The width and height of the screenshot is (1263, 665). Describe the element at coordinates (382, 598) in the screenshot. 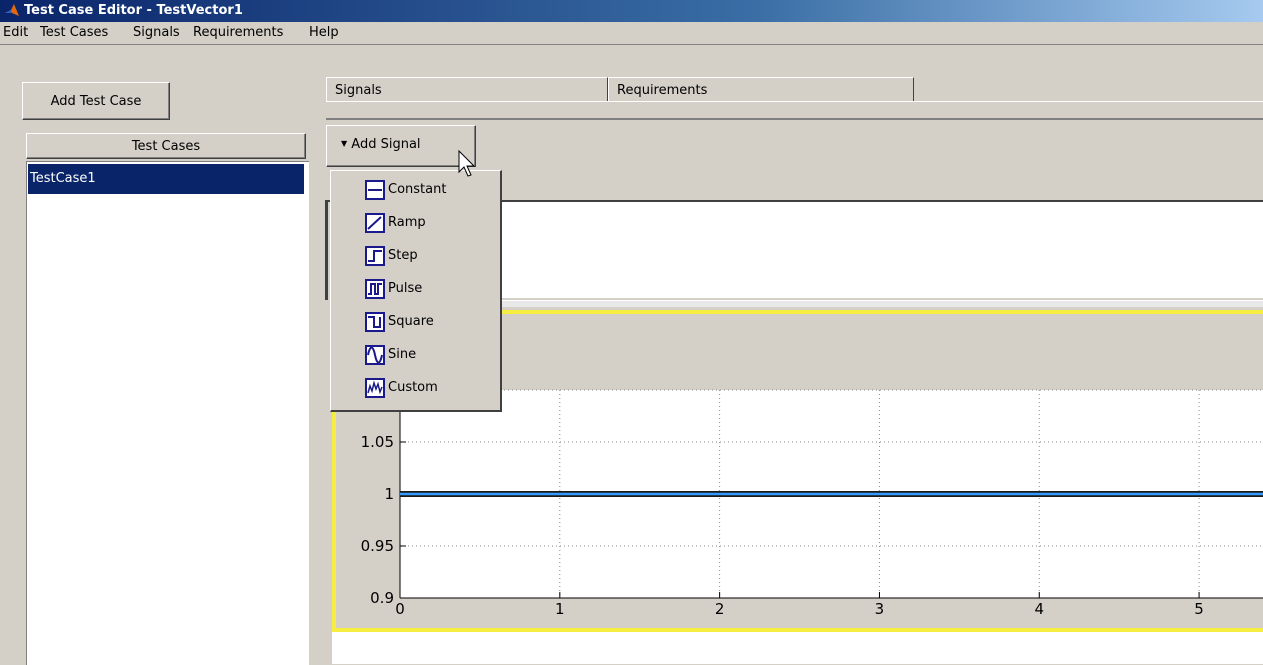

I see `y-tick-label: 0.9` at that location.